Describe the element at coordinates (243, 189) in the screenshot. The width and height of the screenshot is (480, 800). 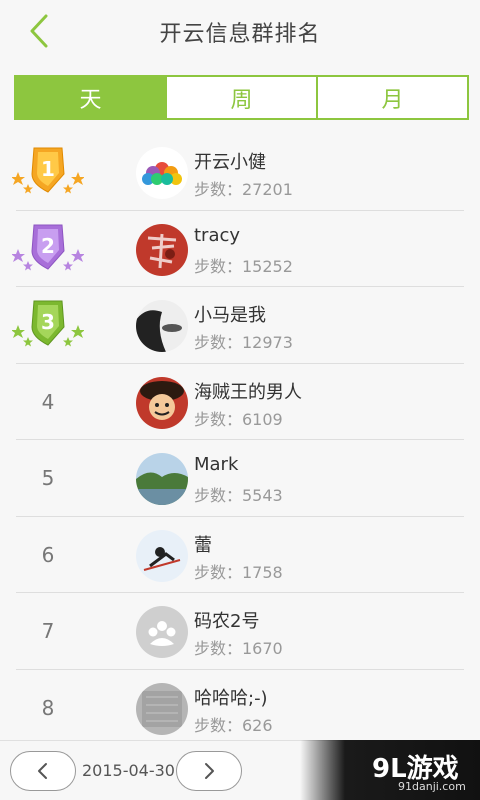
I see `step-count: 步数：27201` at that location.